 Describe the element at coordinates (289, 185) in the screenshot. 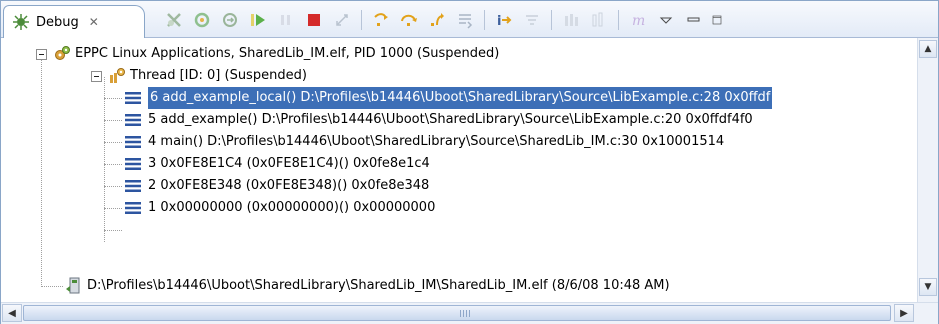

I see `stack-frame-label: 2 0x0FE8E348 (0x0FE8E348)() 0x0fe8e348` at that location.